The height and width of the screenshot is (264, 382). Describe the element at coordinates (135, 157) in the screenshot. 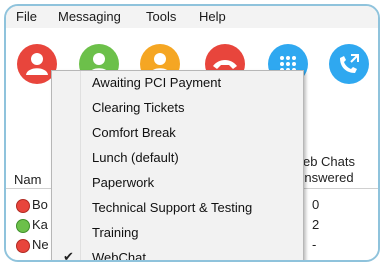

I see `menu-item-label: Lunch (default)` at that location.